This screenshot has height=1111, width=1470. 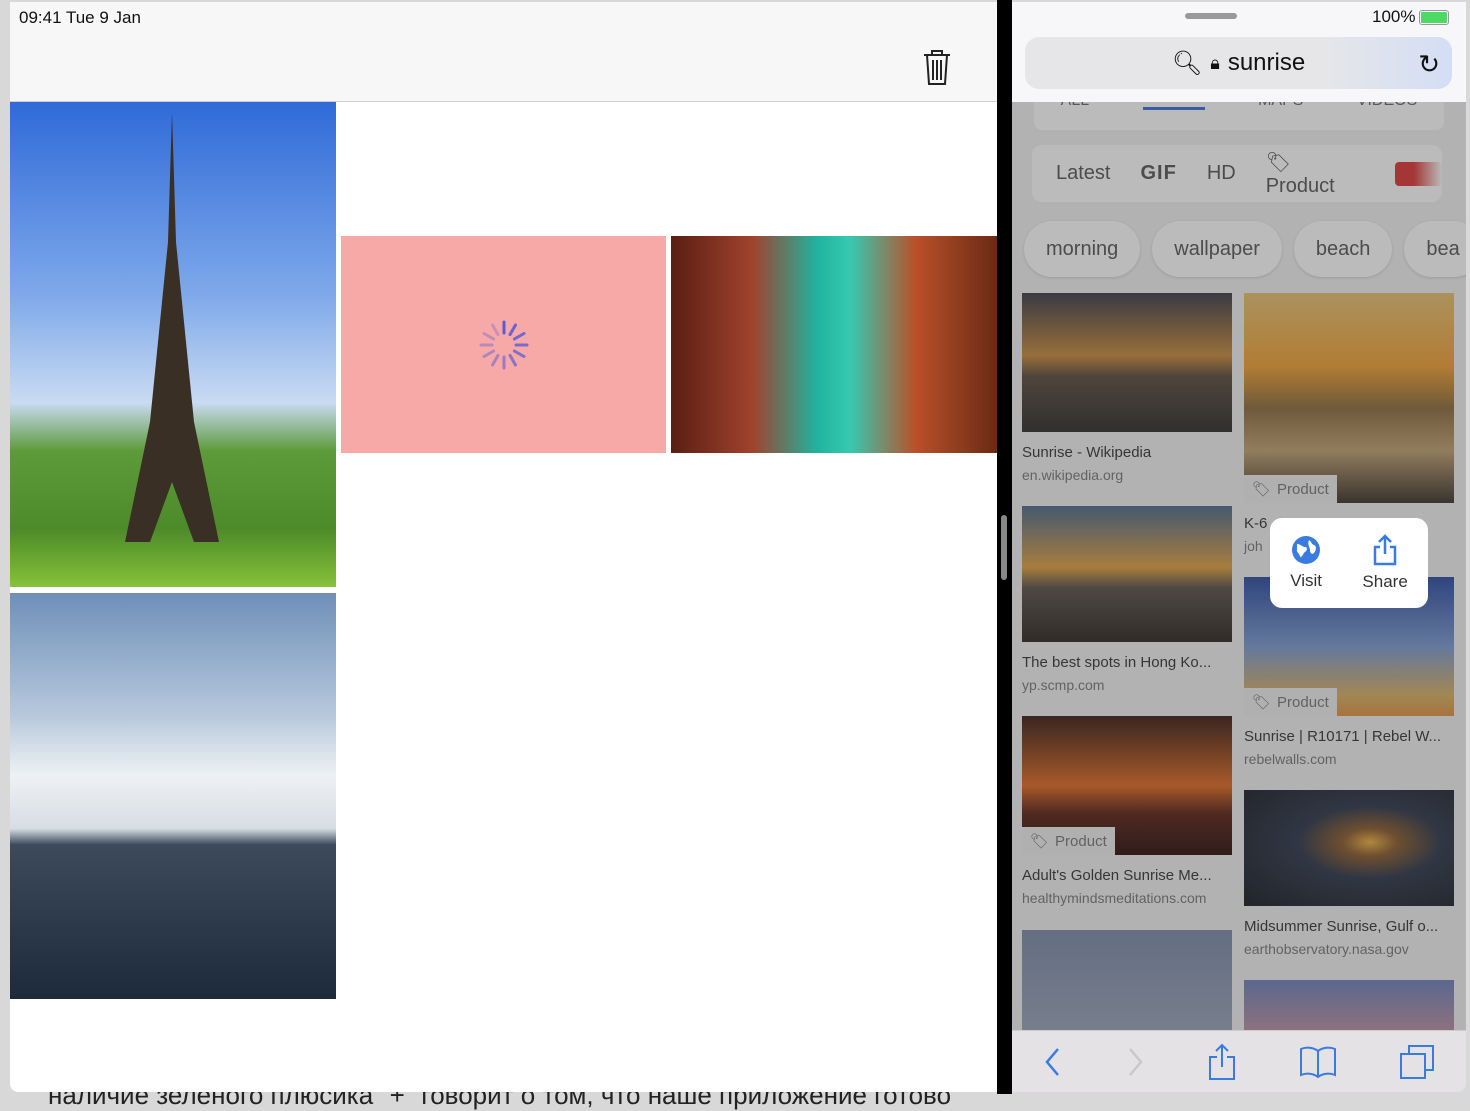 I want to click on globe-icon, so click(x=1306, y=550).